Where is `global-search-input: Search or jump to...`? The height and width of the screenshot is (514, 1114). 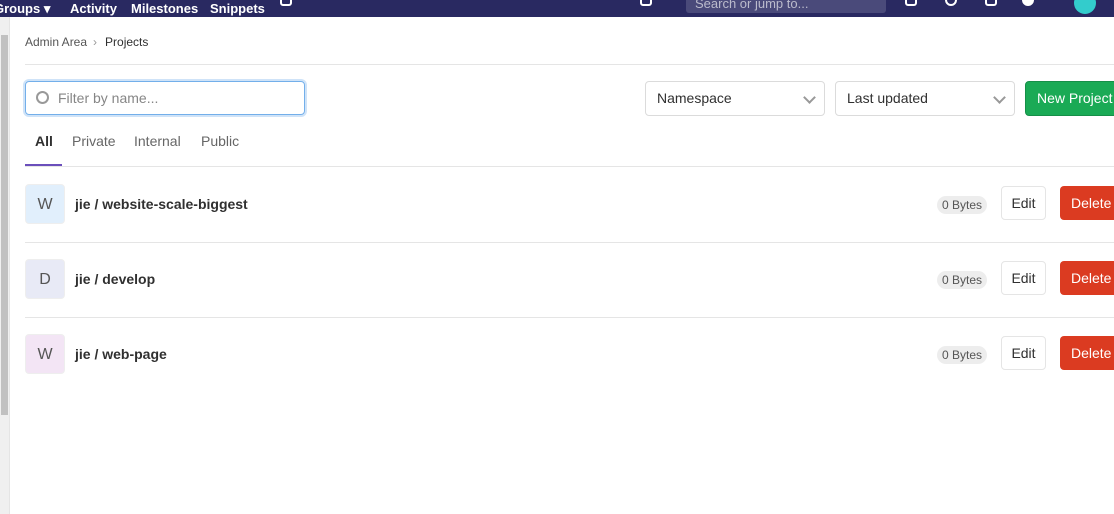
global-search-input: Search or jump to... is located at coordinates (786, 6).